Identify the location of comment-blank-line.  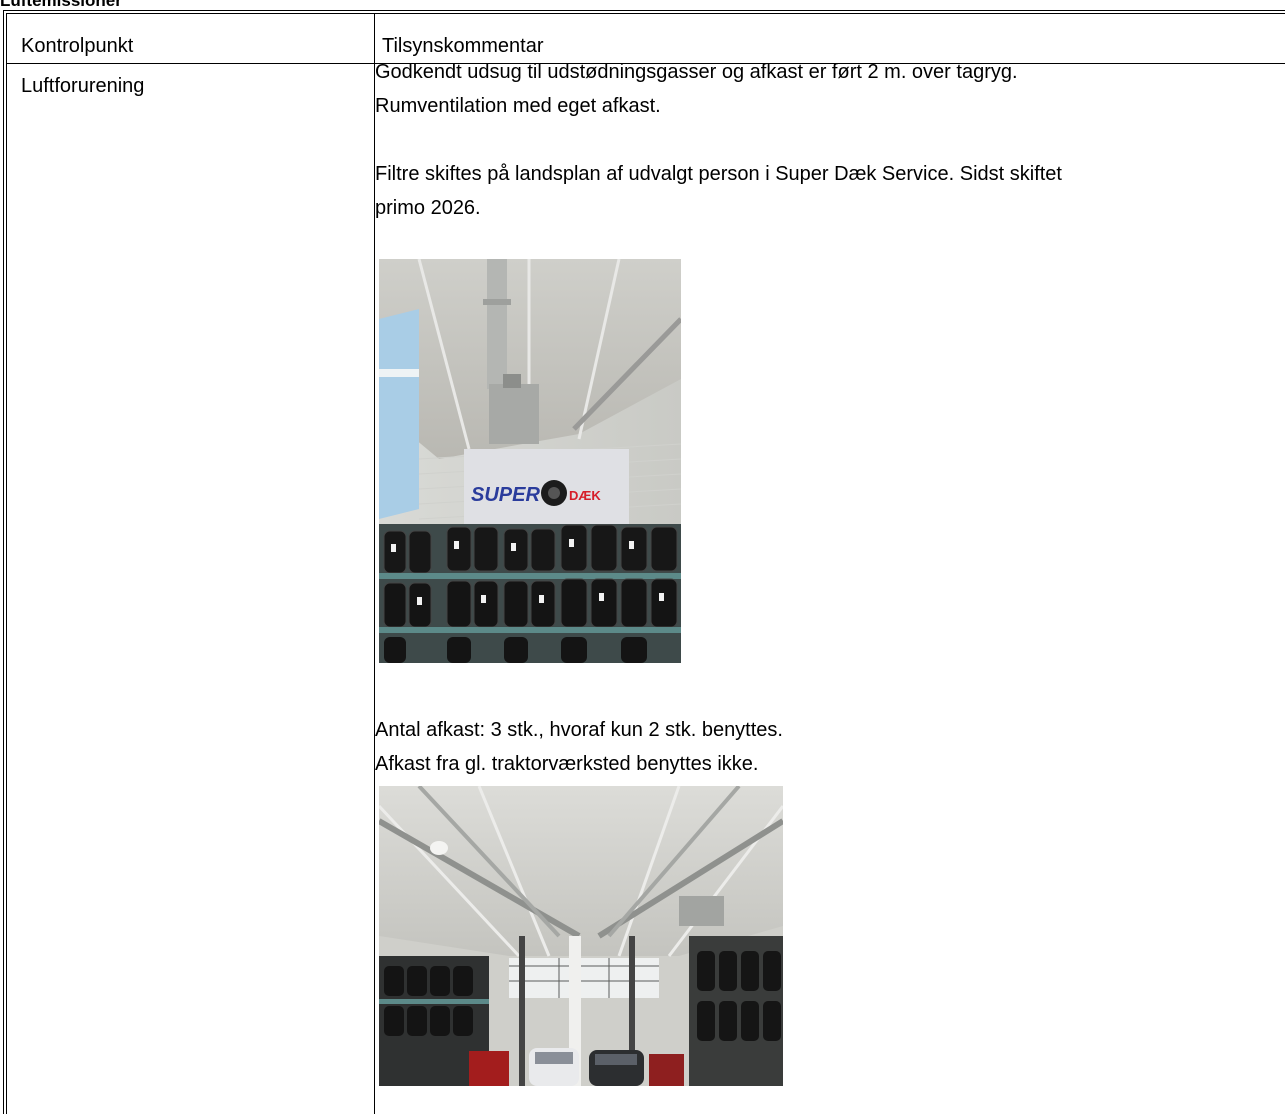
(825, 140).